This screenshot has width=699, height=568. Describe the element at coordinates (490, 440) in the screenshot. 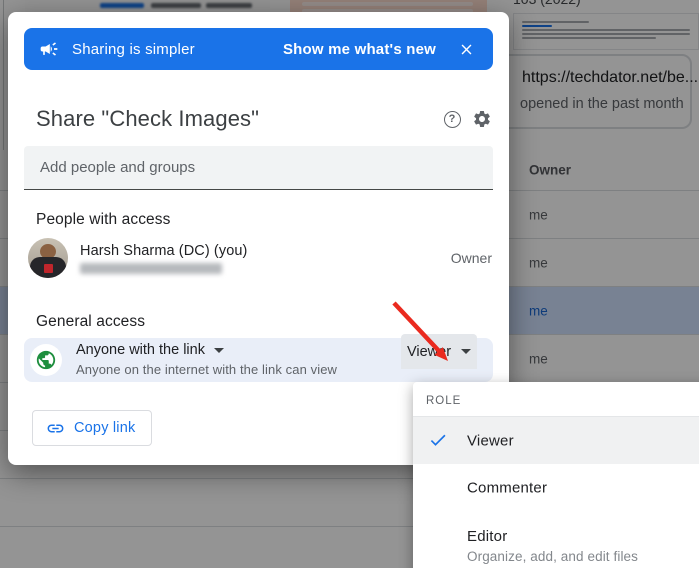

I see `menu-item-label: Viewer` at that location.